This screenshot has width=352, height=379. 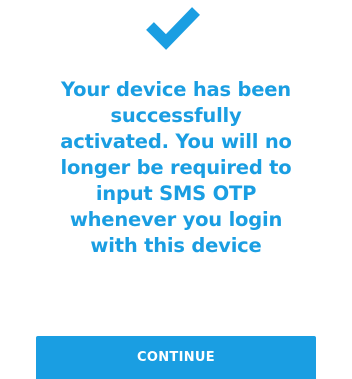 What do you see at coordinates (176, 357) in the screenshot?
I see `continue-button: CONTINUE` at bounding box center [176, 357].